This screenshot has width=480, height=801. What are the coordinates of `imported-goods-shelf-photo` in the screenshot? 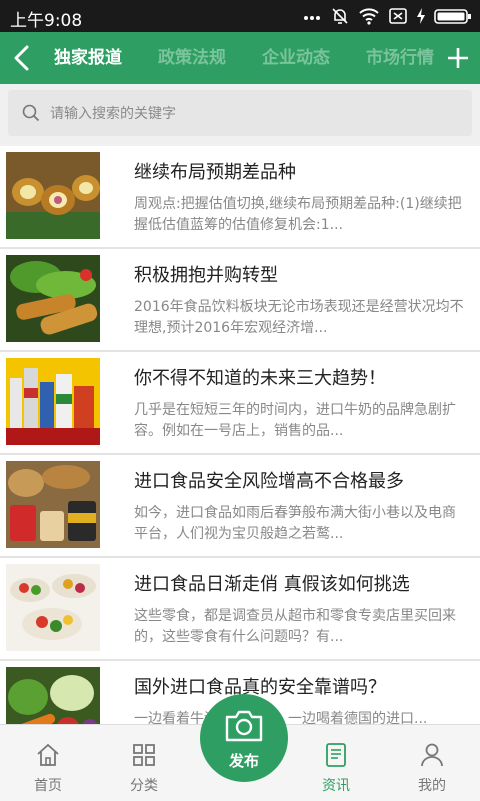 It's located at (53, 401).